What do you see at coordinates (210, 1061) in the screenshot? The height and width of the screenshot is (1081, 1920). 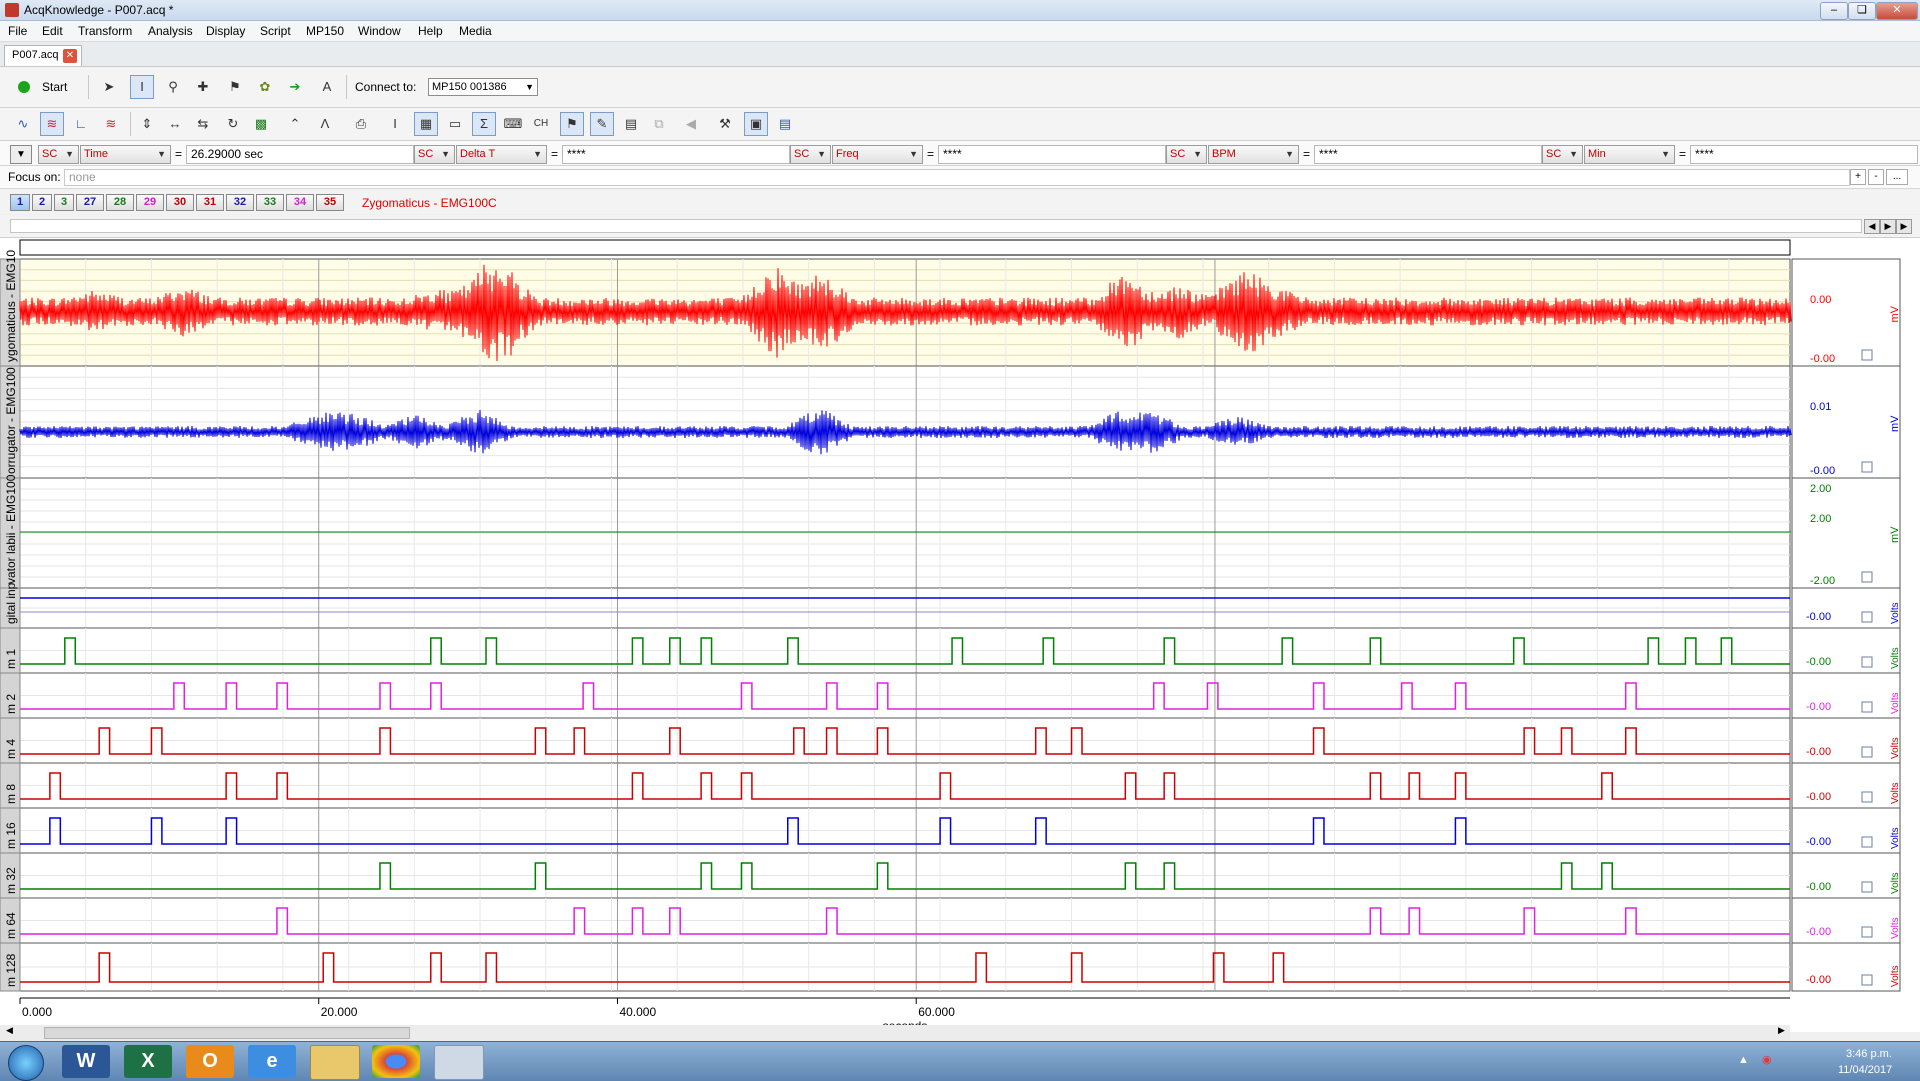 I see `outlook-icon: O` at bounding box center [210, 1061].